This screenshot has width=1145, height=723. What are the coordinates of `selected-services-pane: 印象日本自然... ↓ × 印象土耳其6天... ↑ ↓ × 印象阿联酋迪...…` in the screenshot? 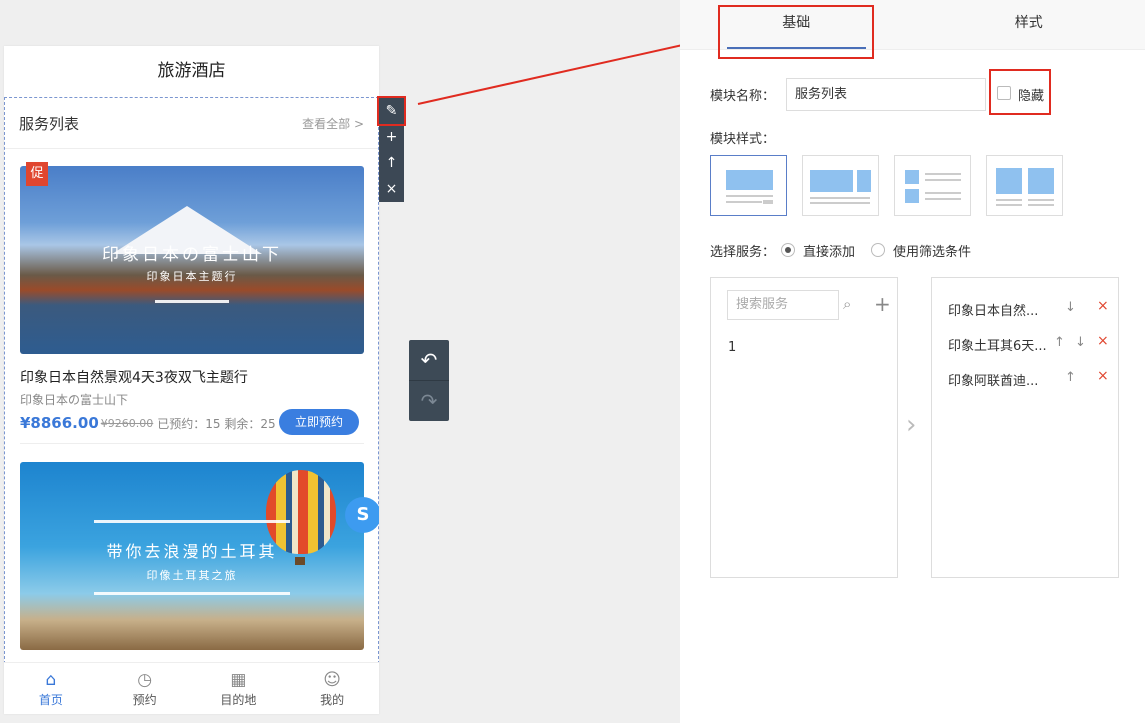 It's located at (1025, 427).